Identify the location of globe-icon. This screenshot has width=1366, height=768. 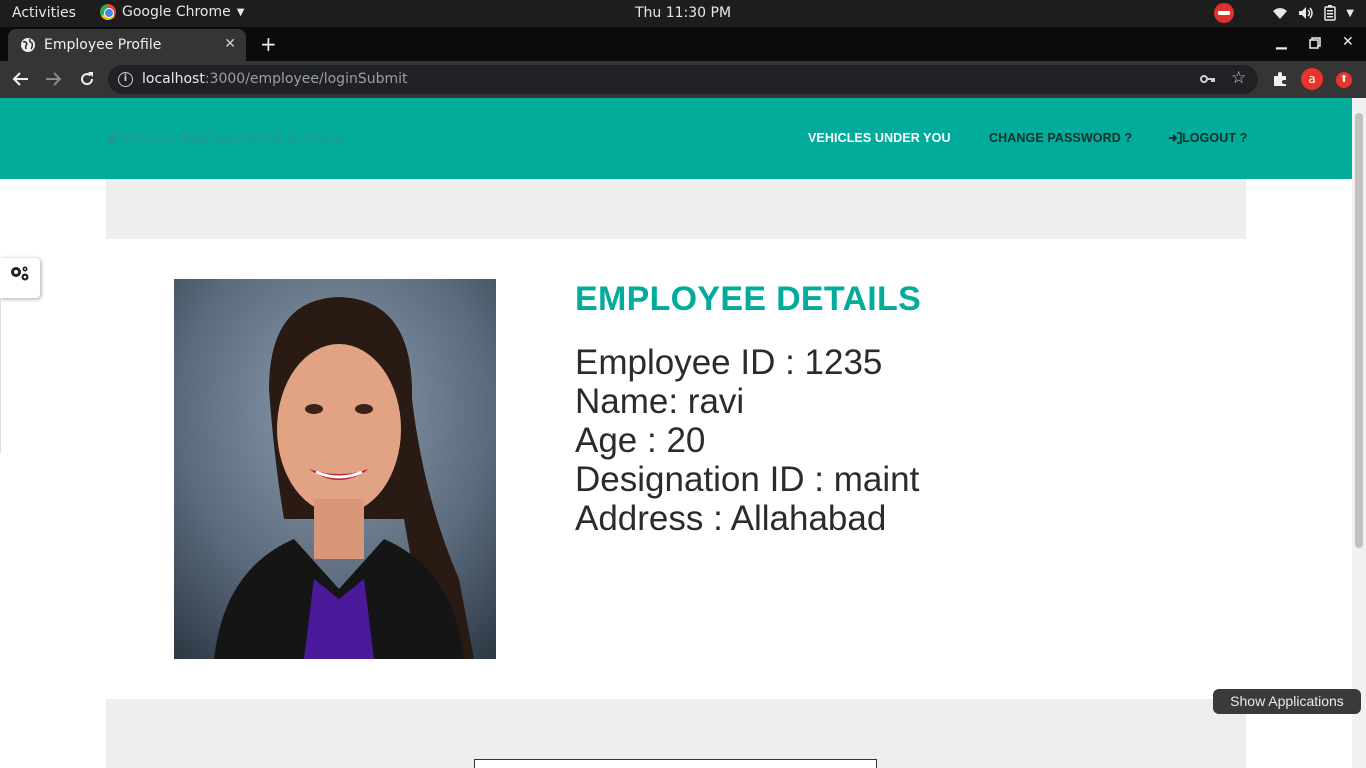
(28, 45).